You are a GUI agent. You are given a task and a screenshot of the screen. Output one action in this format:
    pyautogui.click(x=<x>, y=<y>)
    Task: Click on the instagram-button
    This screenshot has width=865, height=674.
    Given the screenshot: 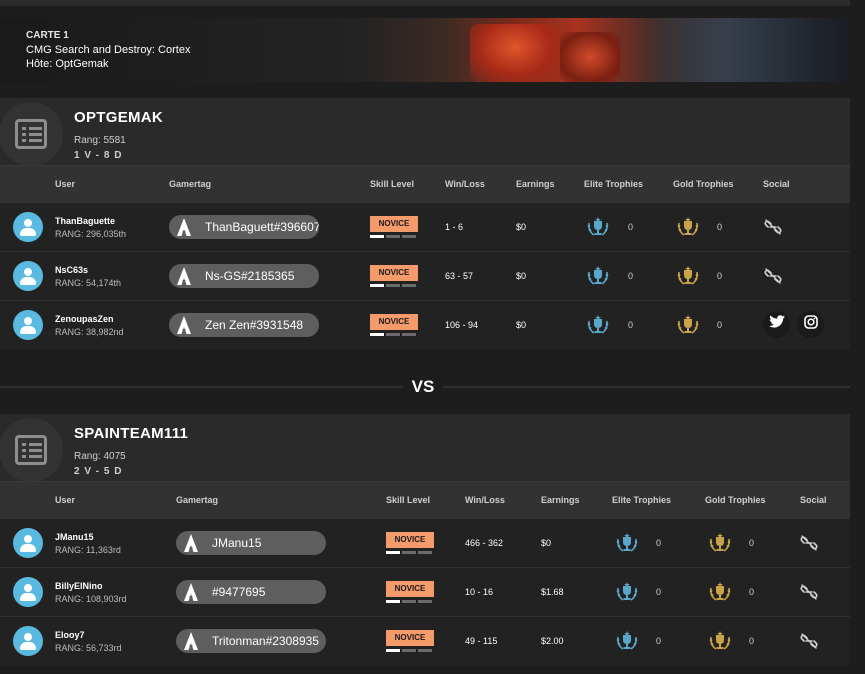 What is the action you would take?
    pyautogui.click(x=810, y=324)
    